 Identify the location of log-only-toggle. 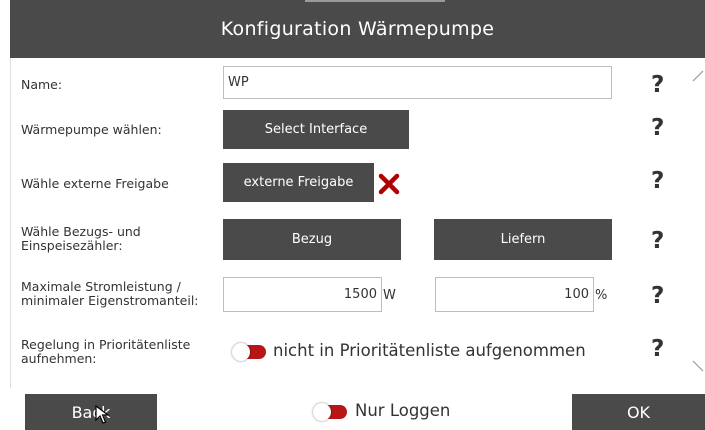
(330, 412).